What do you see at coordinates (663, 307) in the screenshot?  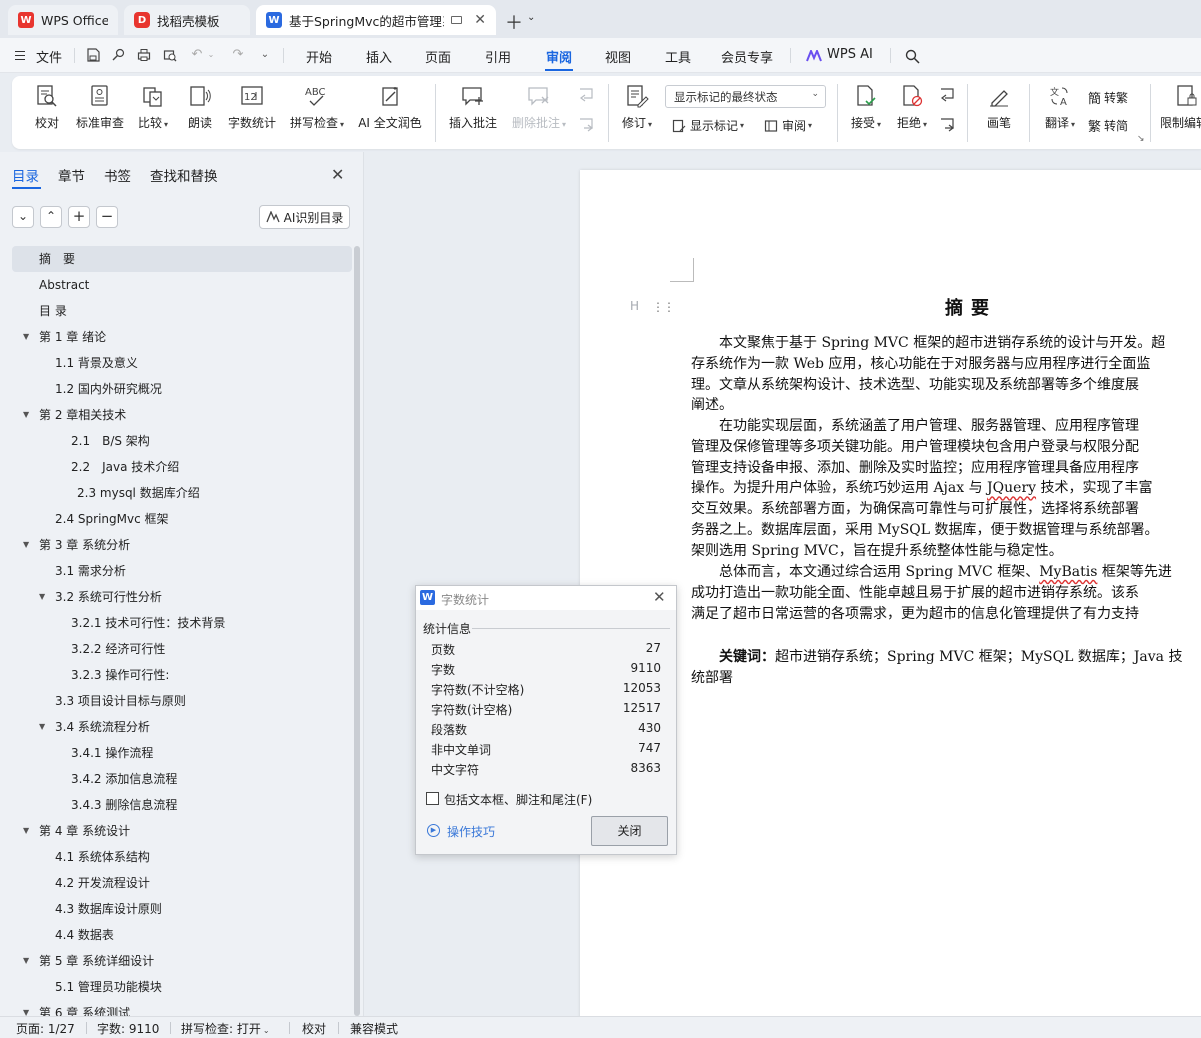 I see `drag-handle-icon: ⋮⋮` at bounding box center [663, 307].